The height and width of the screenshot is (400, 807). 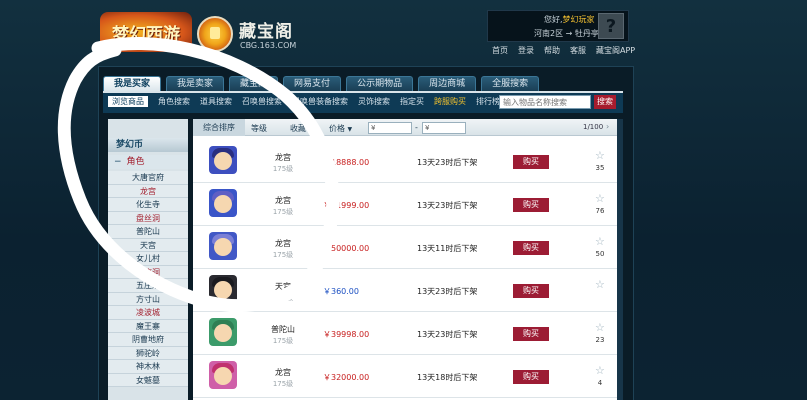 What do you see at coordinates (254, 83) in the screenshot?
I see `tab-treasure: 藏宝阁` at bounding box center [254, 83].